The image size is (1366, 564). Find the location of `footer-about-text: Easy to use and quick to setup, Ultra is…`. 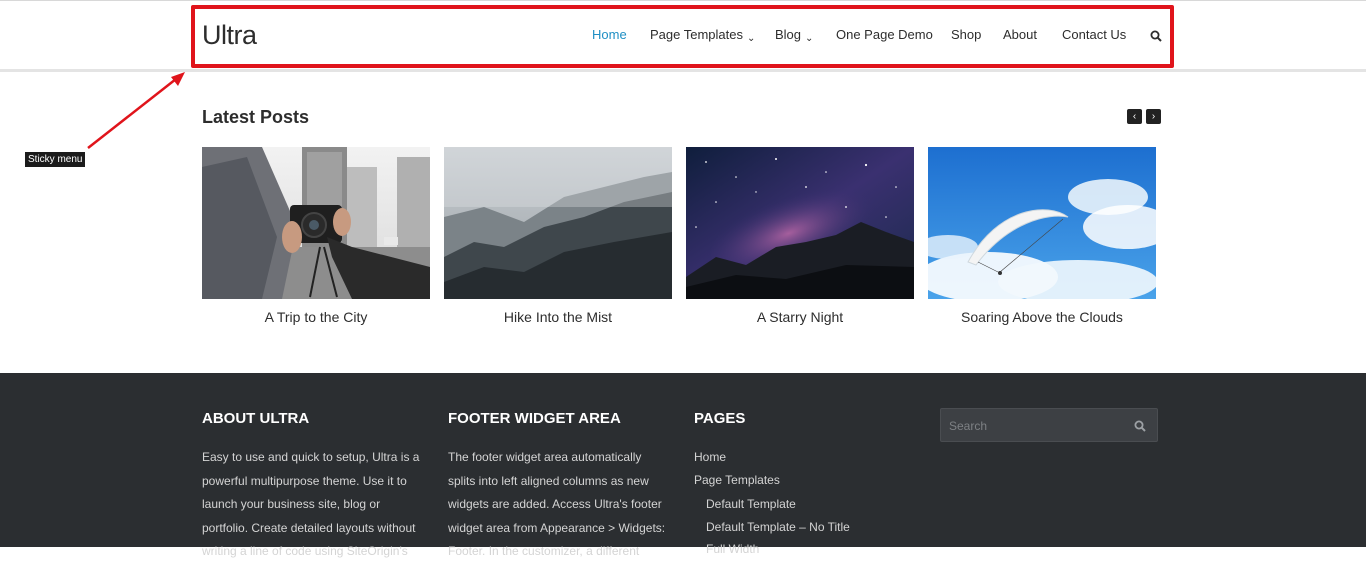

footer-about-text: Easy to use and quick to setup, Ultra is… is located at coordinates (314, 505).